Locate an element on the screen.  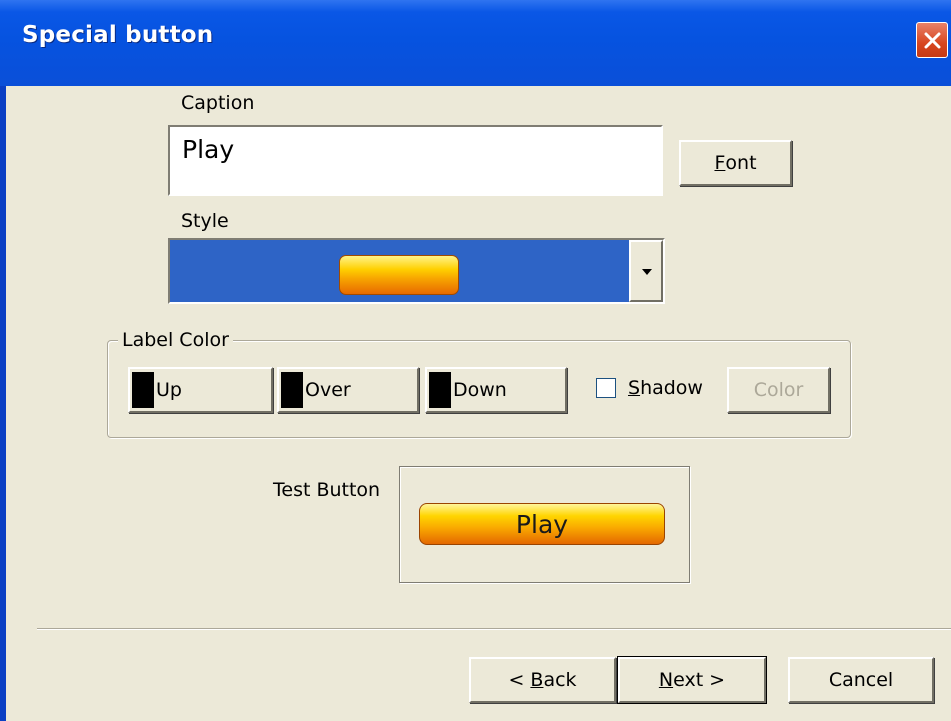
font-button: Font is located at coordinates (735, 163).